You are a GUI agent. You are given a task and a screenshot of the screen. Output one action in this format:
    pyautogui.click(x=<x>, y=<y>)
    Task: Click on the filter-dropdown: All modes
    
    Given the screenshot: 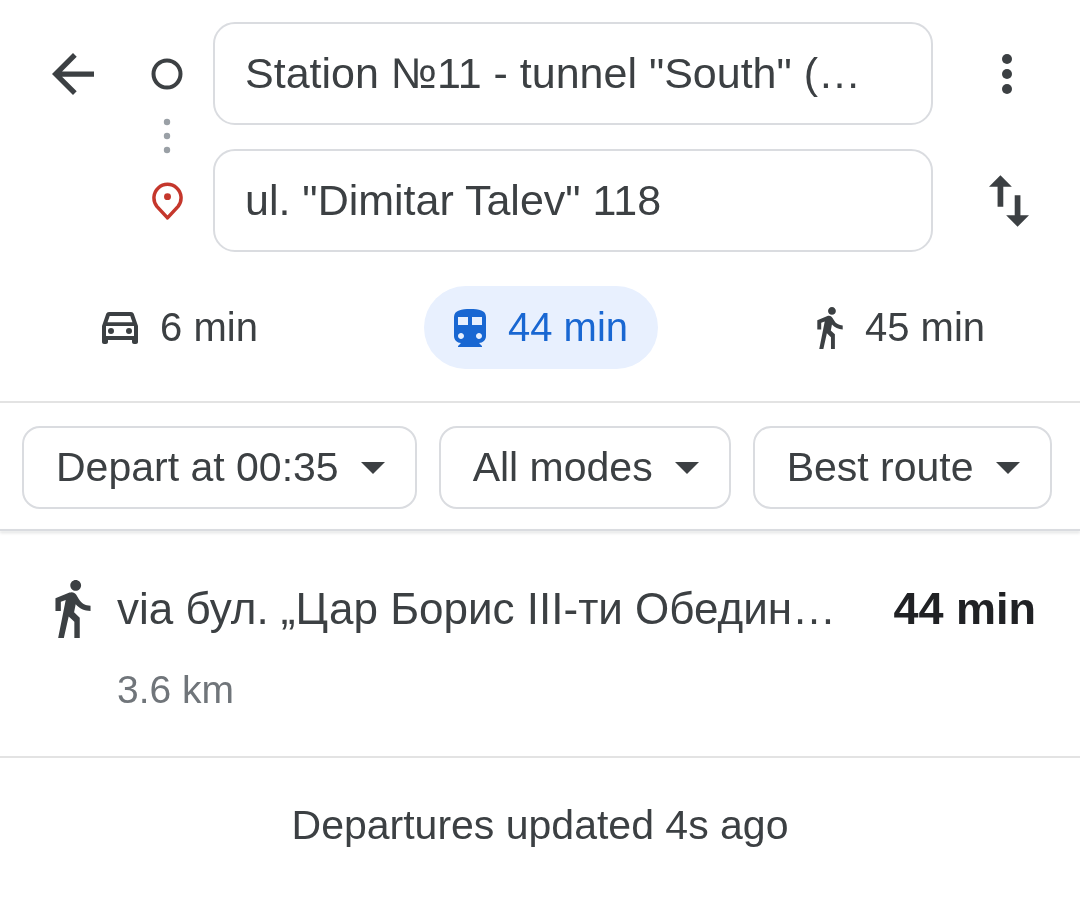 What is the action you would take?
    pyautogui.click(x=584, y=467)
    